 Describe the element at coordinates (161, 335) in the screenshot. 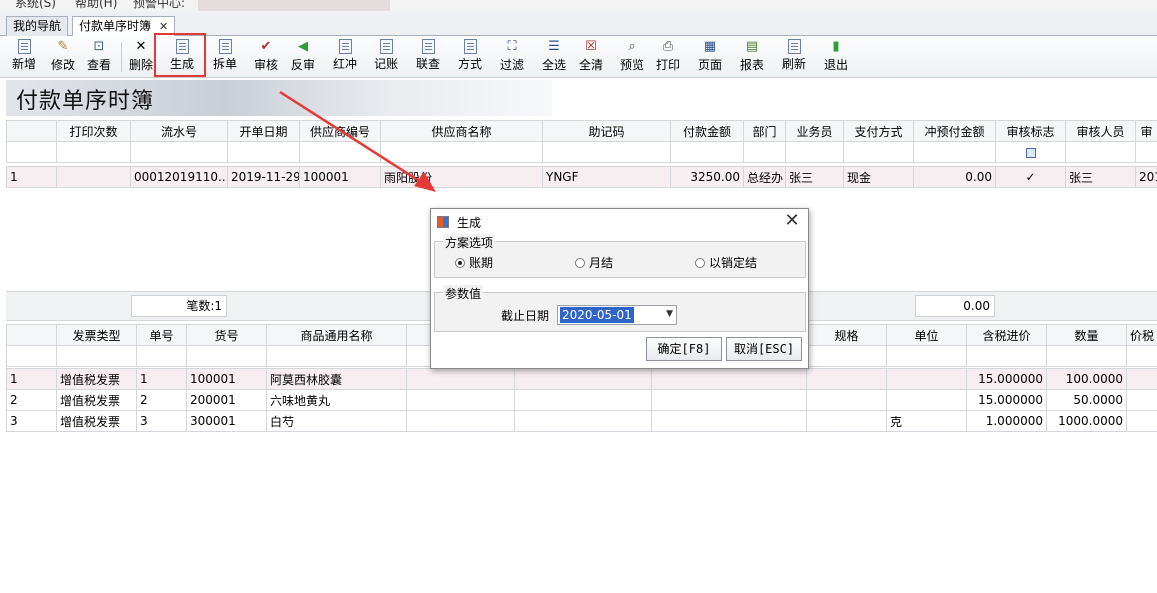

I see `column-header: 单号` at that location.